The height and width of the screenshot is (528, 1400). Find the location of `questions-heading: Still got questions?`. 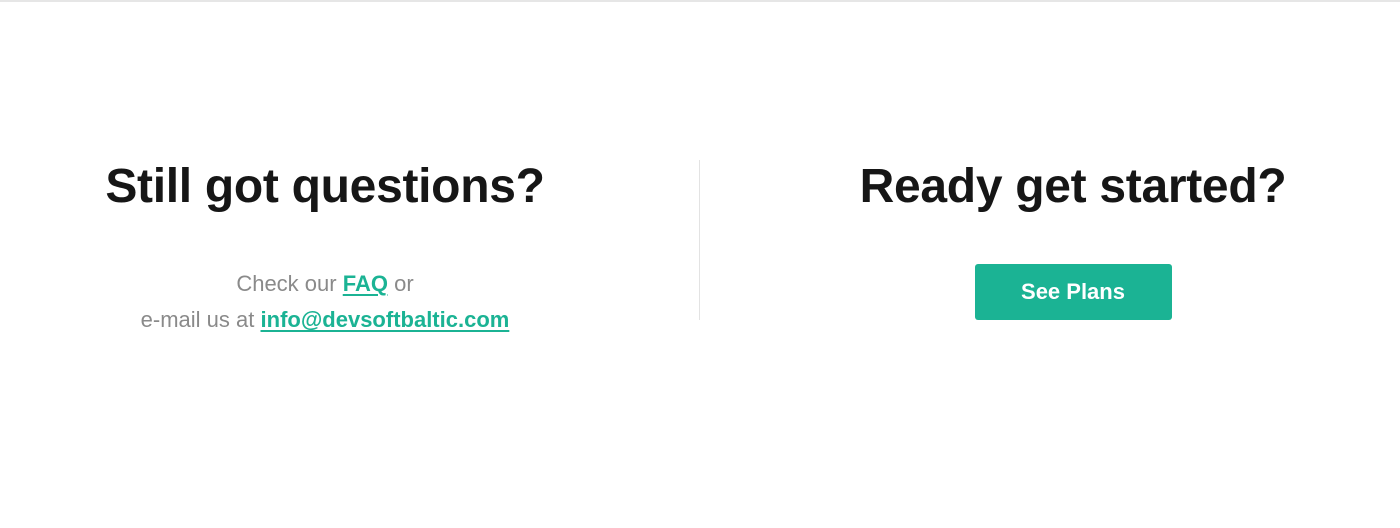

questions-heading: Still got questions? is located at coordinates (325, 186).